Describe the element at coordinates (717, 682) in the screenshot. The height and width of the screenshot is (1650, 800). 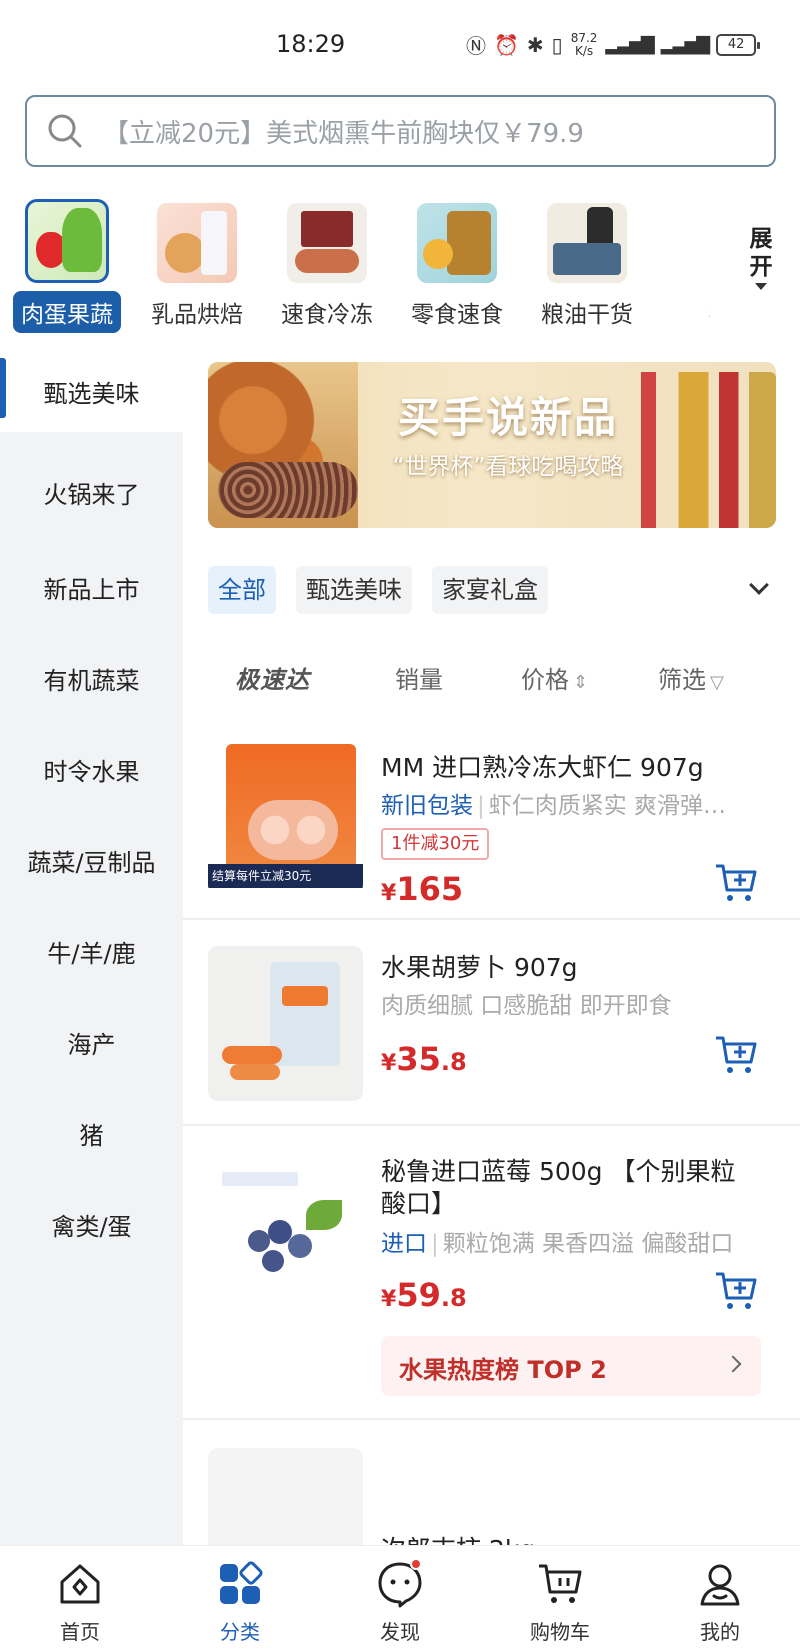
I see `filter-funnel-icon: ▽` at that location.